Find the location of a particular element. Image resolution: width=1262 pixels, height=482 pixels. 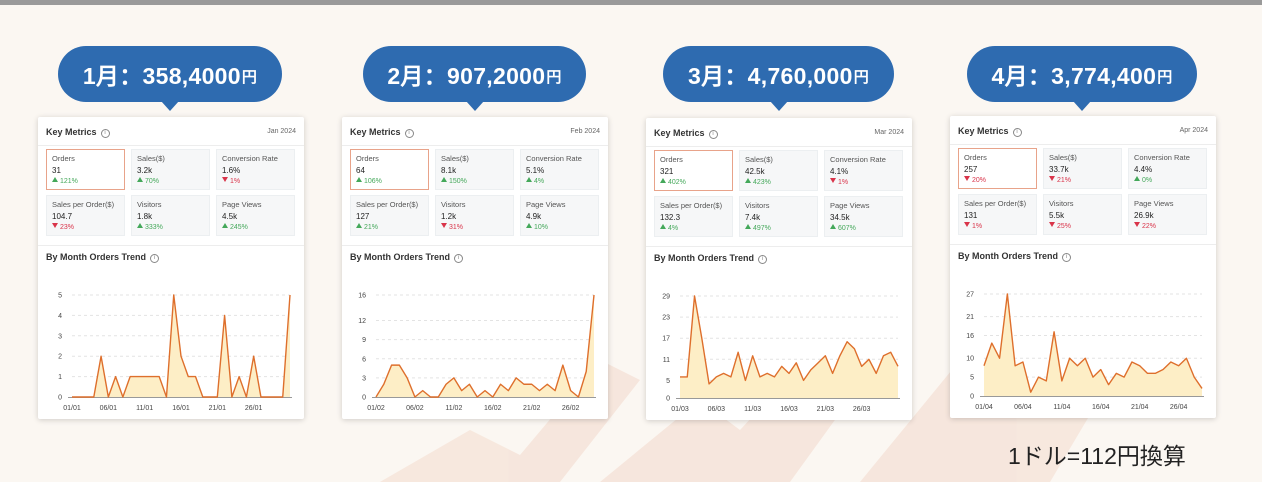

metric-tile: Sales per Order($) 131 1% is located at coordinates (997, 214).